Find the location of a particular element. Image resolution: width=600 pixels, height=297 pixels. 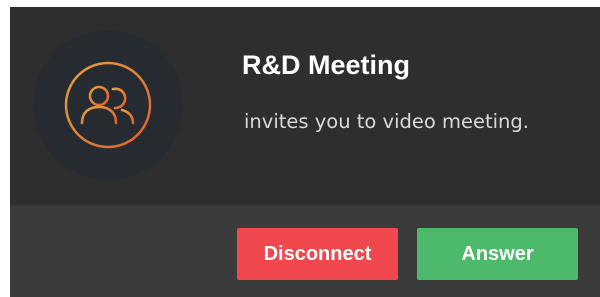

meeting-title: R&D Meeting is located at coordinates (326, 65).